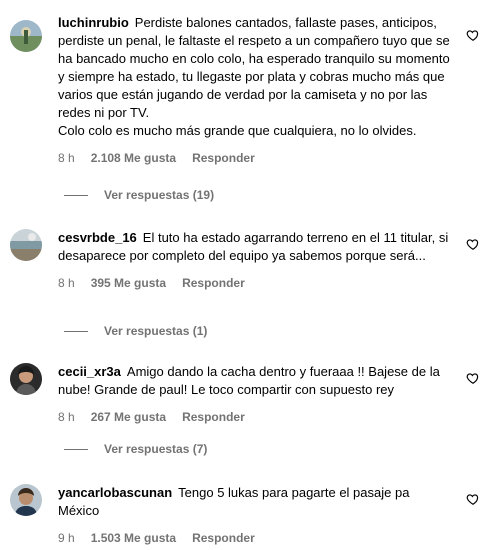 The height and width of the screenshot is (550, 493). I want to click on view-replies-label: Ver respuestas (19), so click(159, 195).